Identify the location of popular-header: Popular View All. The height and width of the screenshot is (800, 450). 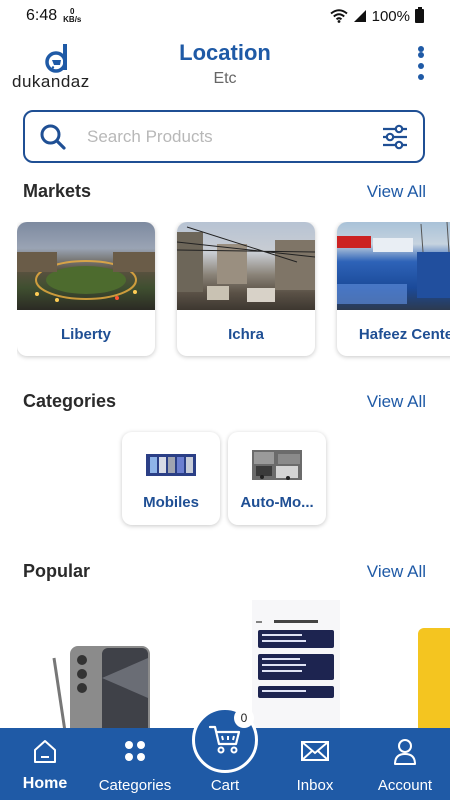
(224, 571).